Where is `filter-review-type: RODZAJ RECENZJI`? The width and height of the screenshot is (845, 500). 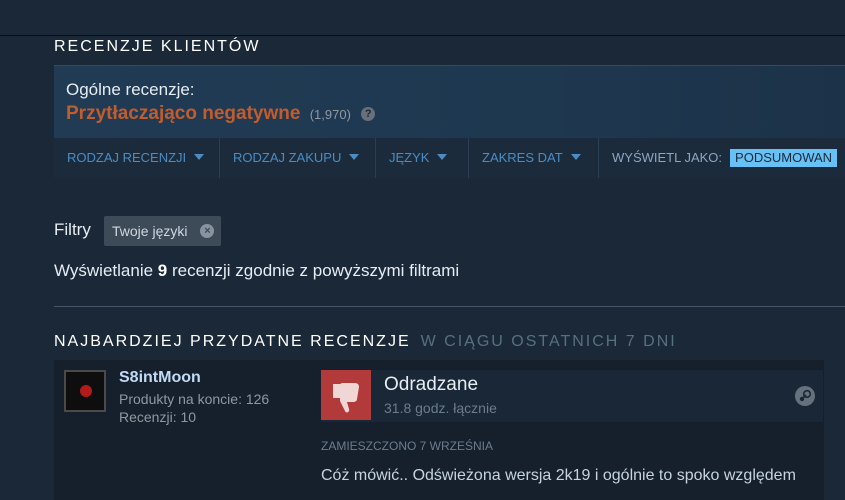 filter-review-type: RODZAJ RECENZJI is located at coordinates (137, 158).